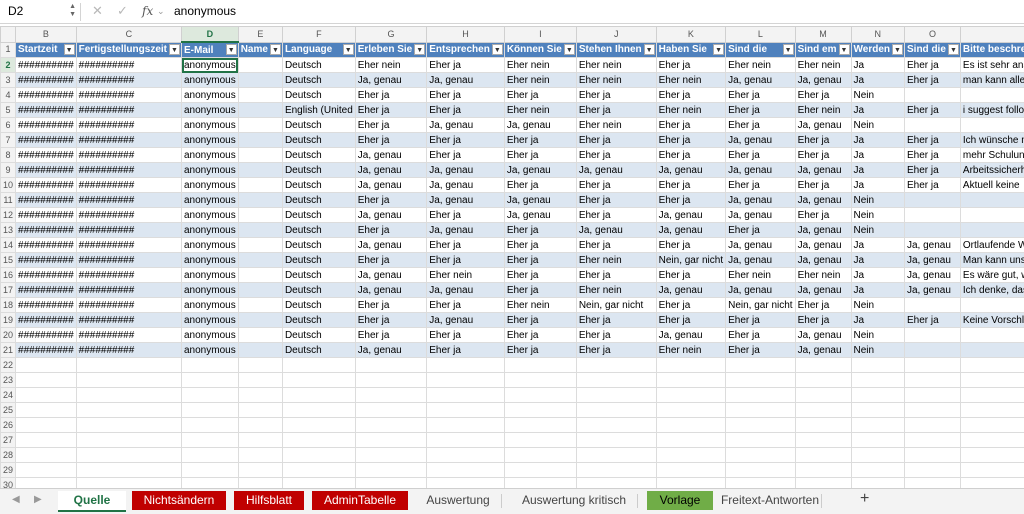 The width and height of the screenshot is (1024, 514). I want to click on filter-dropdown-icon: ▼, so click(569, 49).